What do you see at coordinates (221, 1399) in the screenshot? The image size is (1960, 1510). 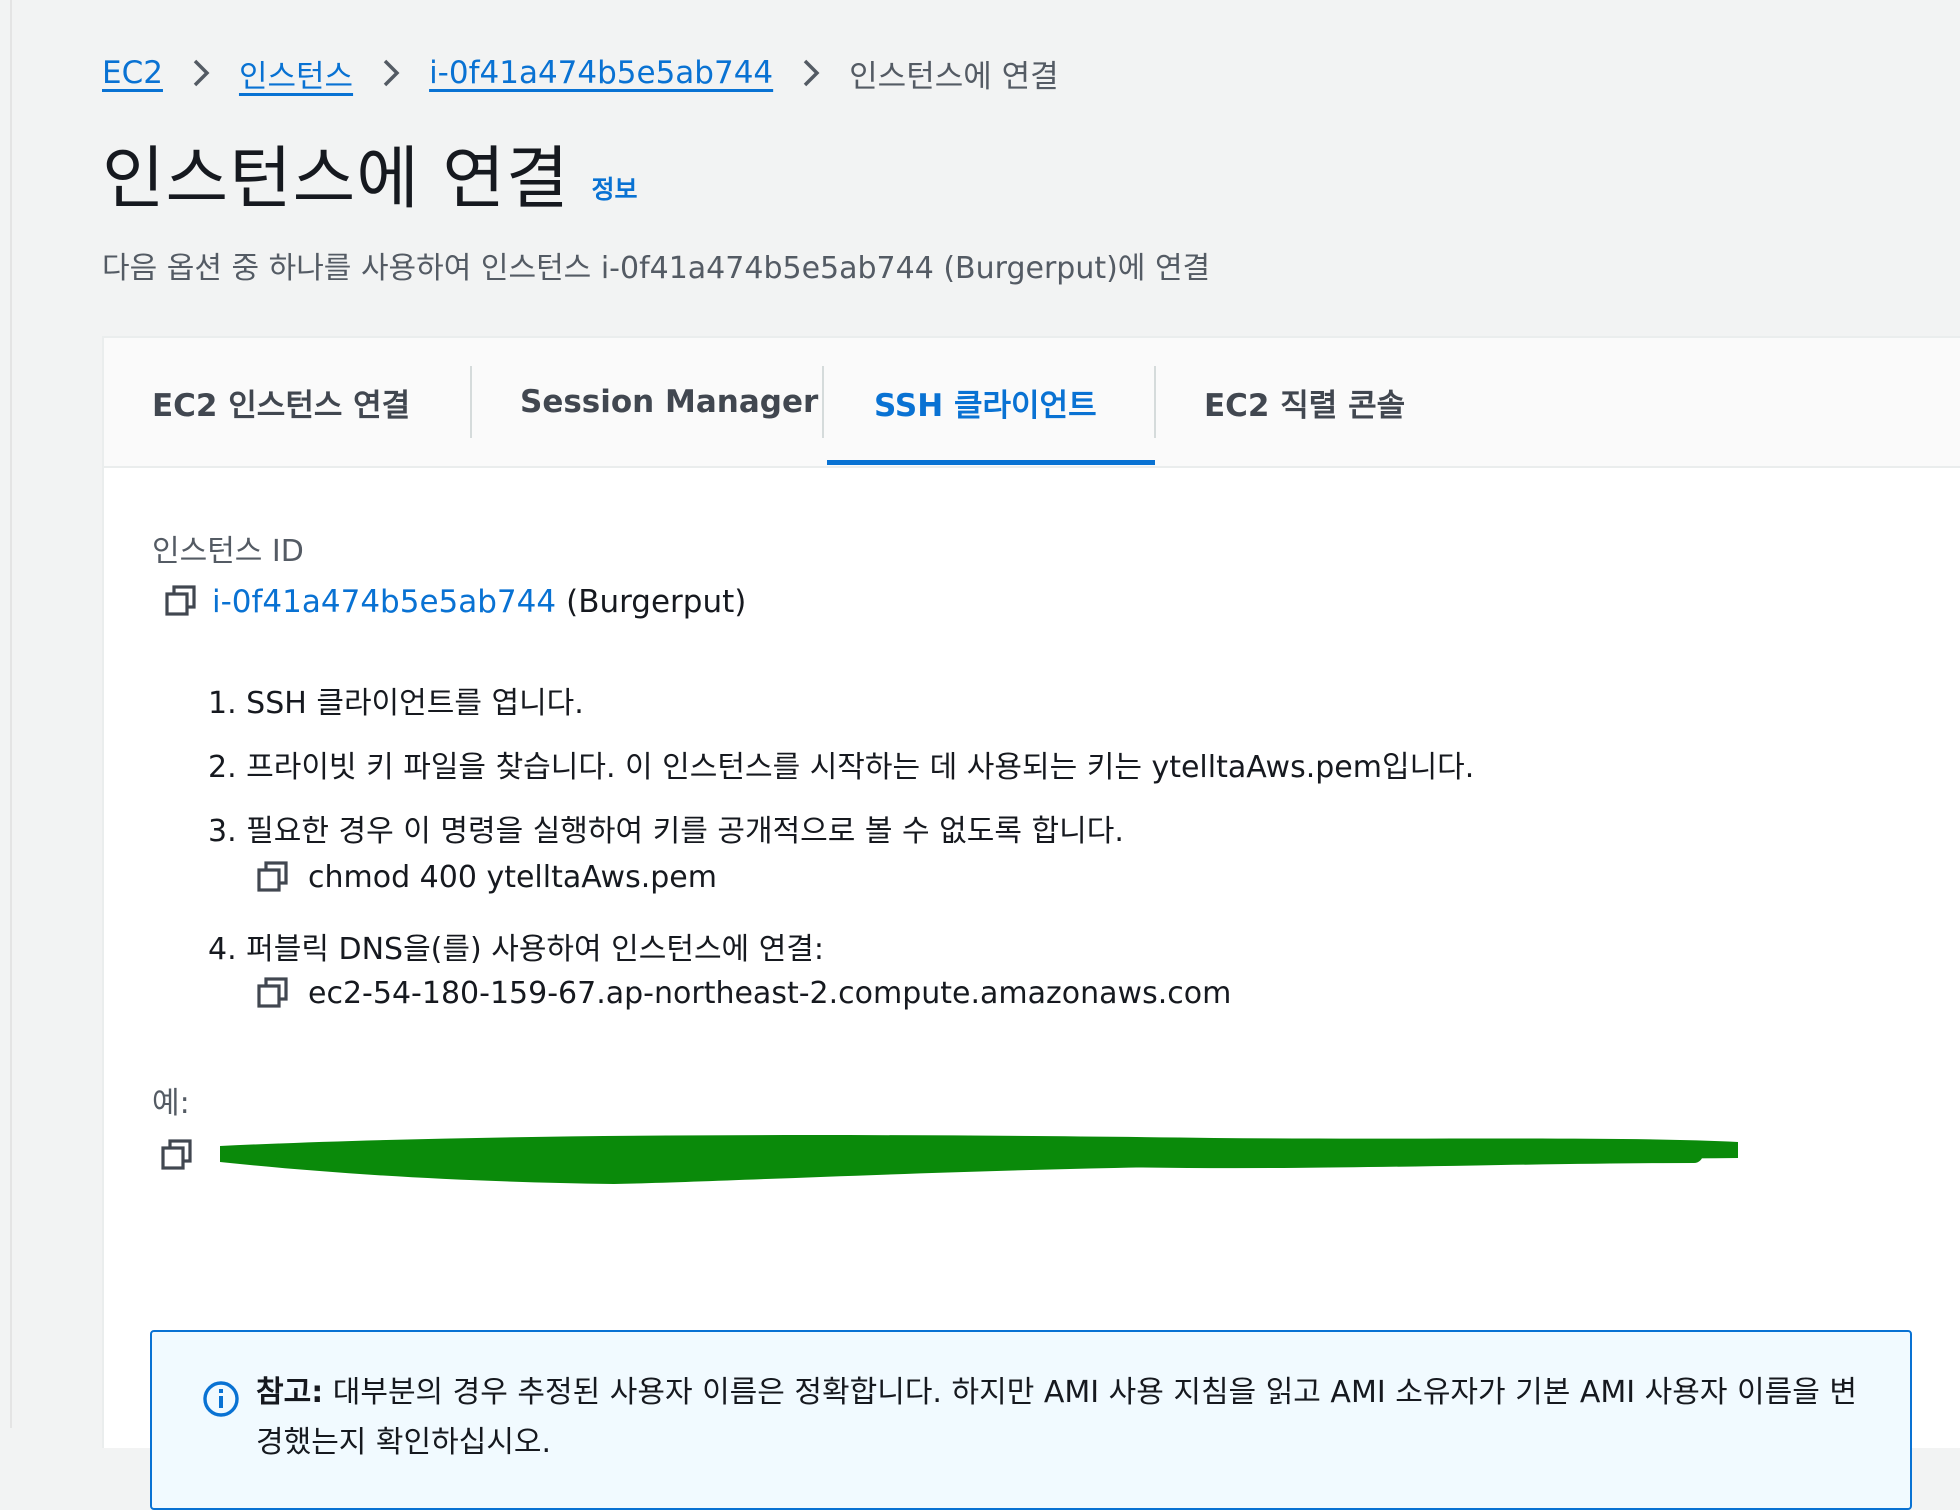 I see `info-icon` at bounding box center [221, 1399].